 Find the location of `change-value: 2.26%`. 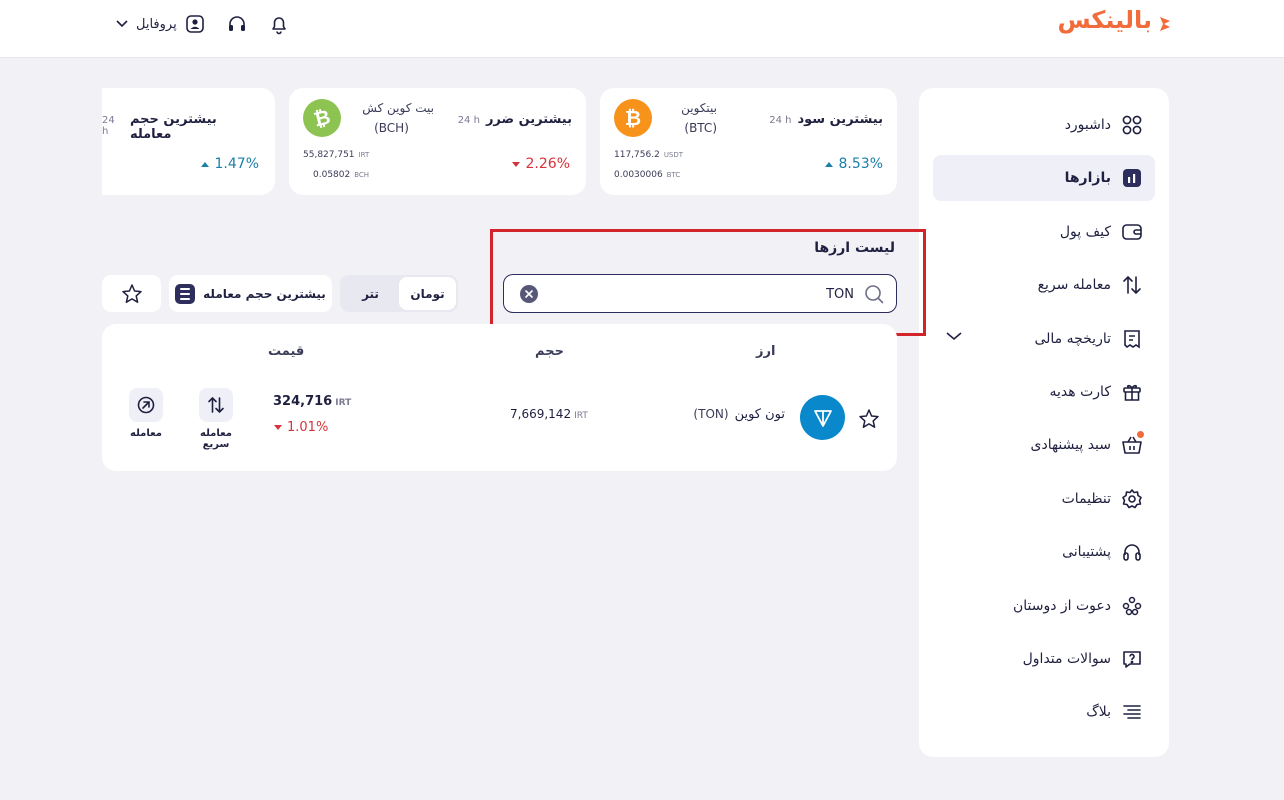

change-value: 2.26% is located at coordinates (547, 164).